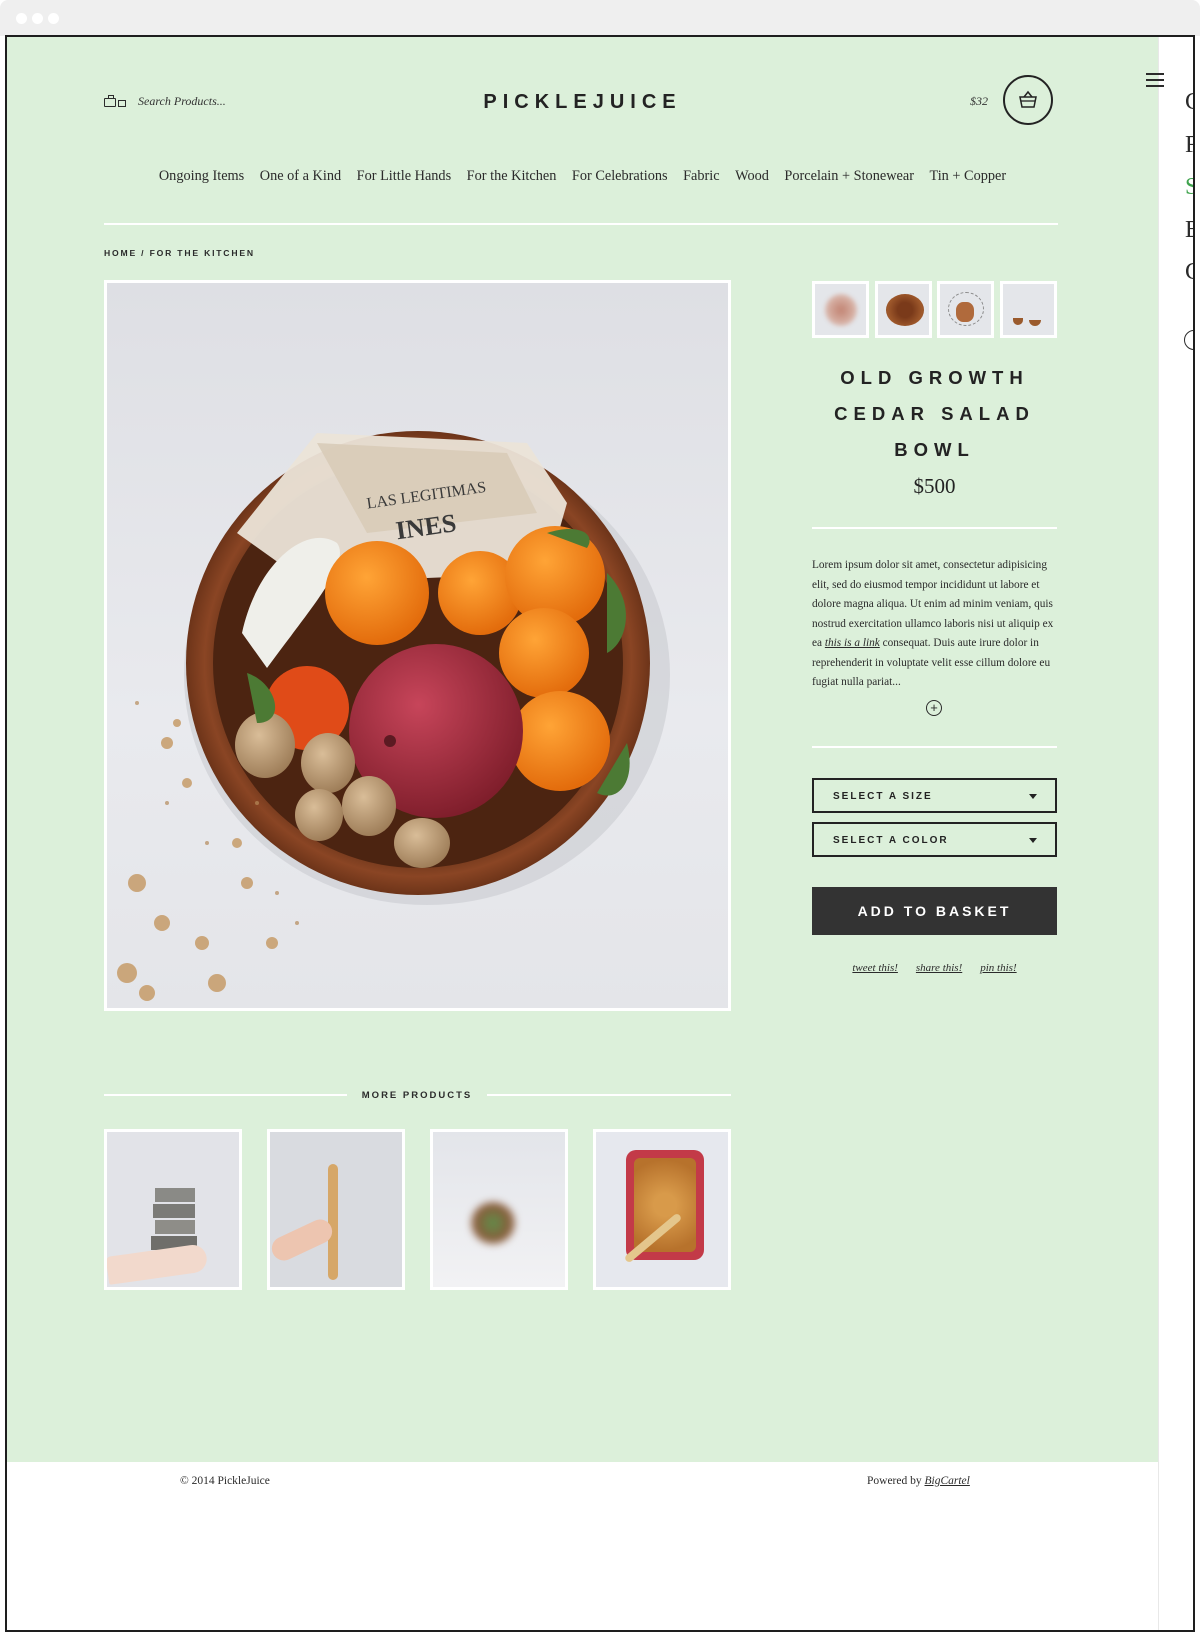  What do you see at coordinates (202, 253) in the screenshot?
I see `breadcrumb-current: FOR THE KITCHEN` at bounding box center [202, 253].